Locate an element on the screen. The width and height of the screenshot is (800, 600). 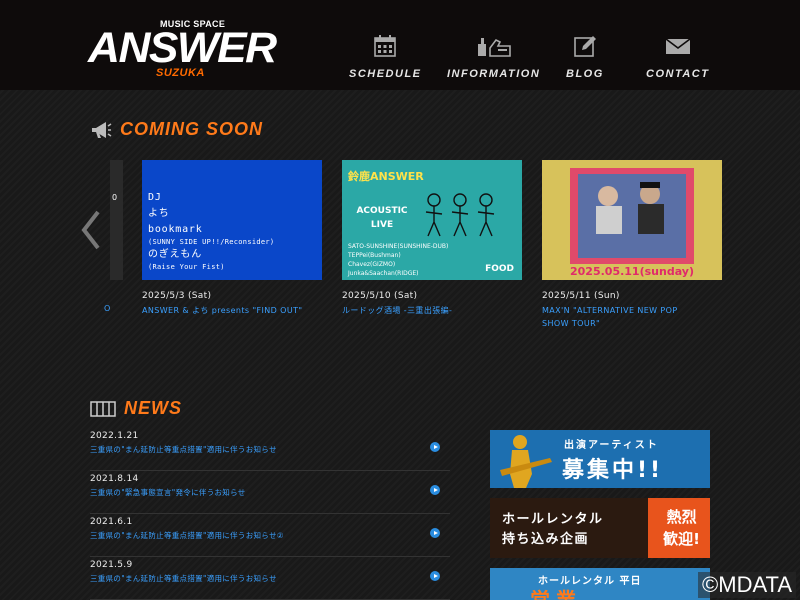
event-title-line: MAX'N "ALTERNATIVE NEW POP is located at coordinates (610, 310).